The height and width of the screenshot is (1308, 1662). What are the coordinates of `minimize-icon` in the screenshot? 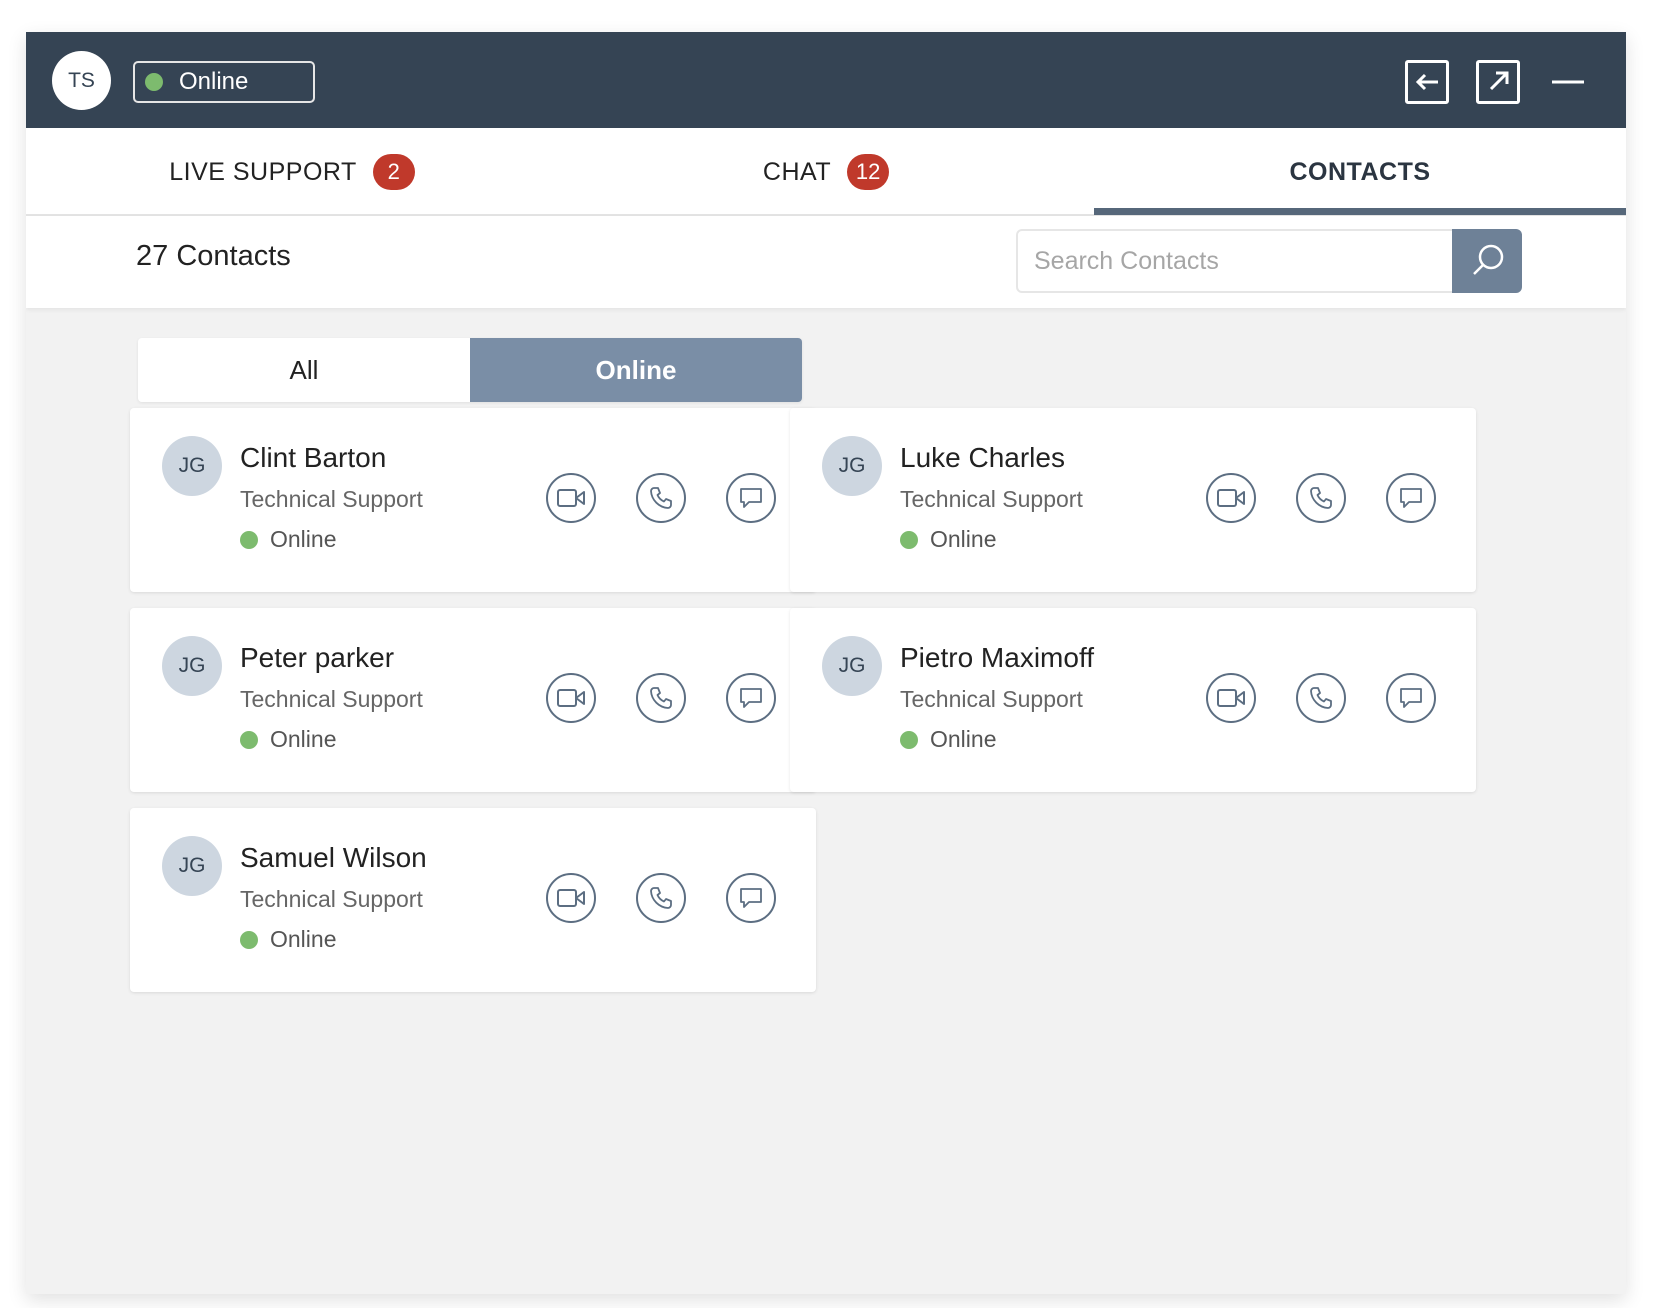 It's located at (1568, 82).